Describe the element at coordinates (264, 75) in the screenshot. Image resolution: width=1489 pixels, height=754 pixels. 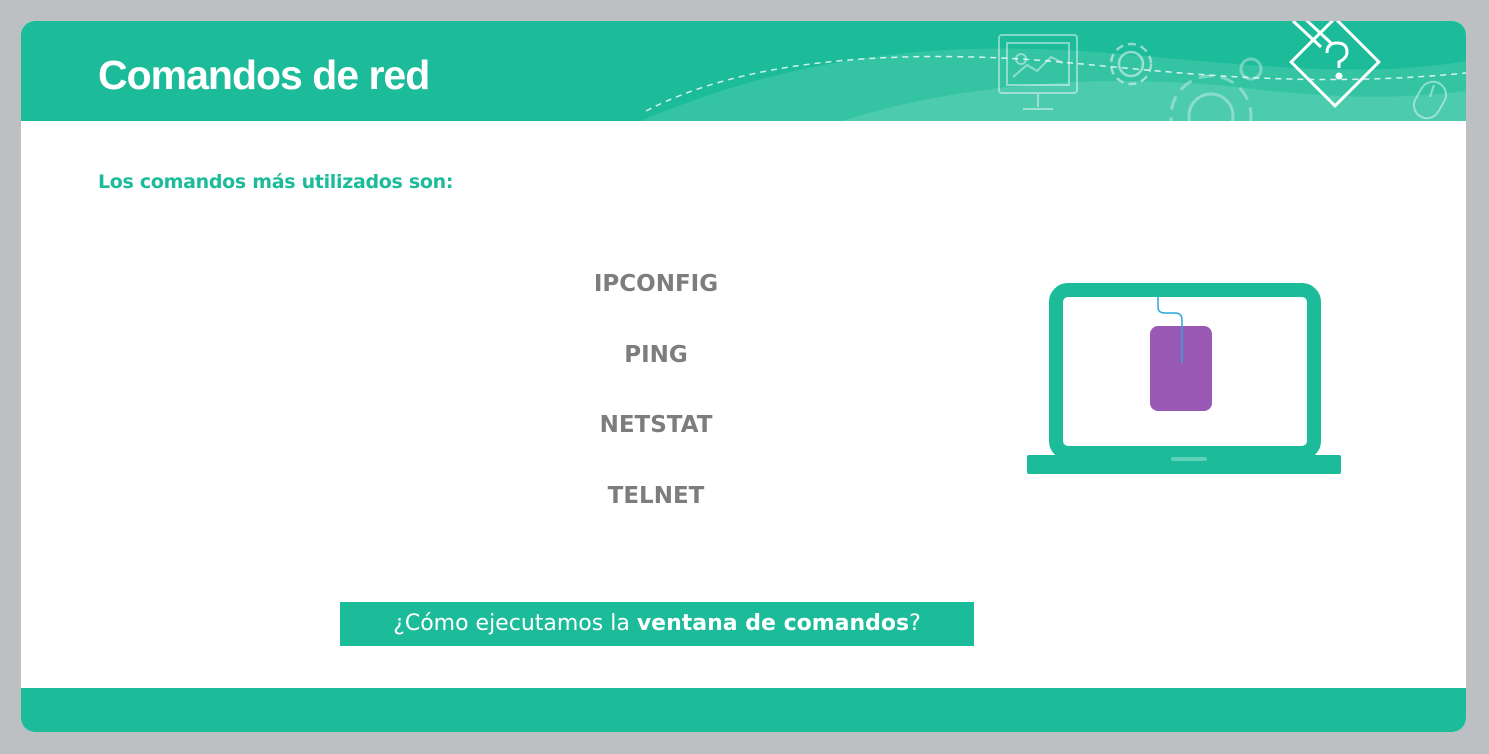
I see `page-title: Comandos de red` at that location.